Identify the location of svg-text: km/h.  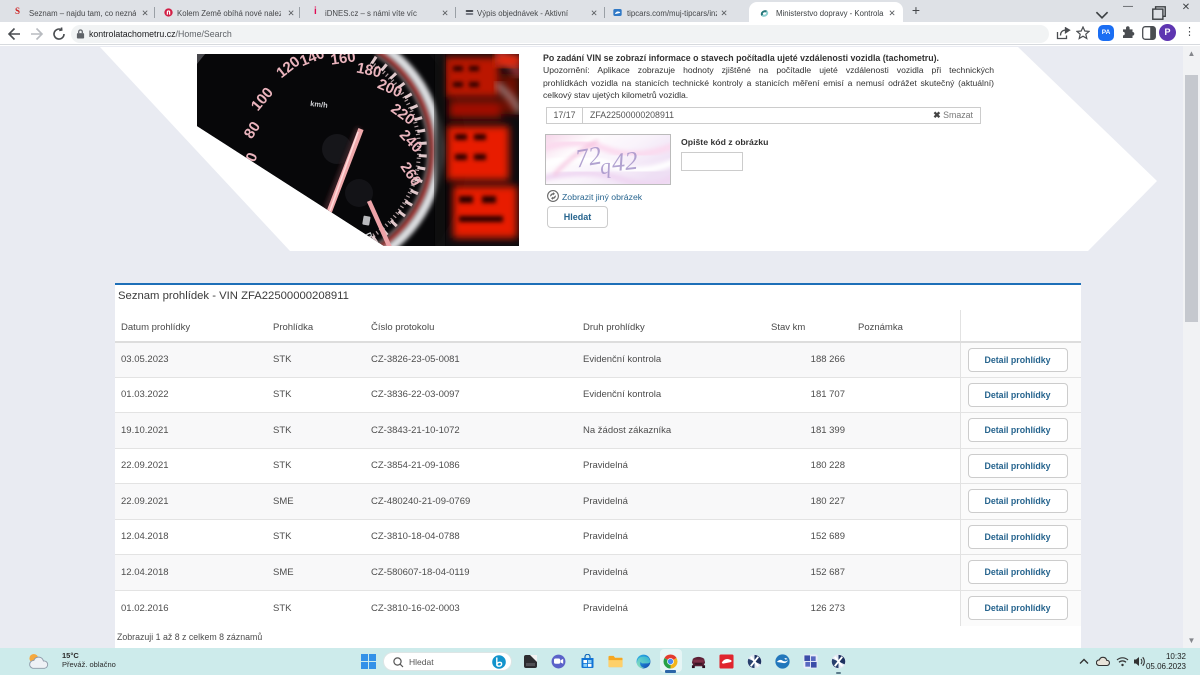
(319, 104).